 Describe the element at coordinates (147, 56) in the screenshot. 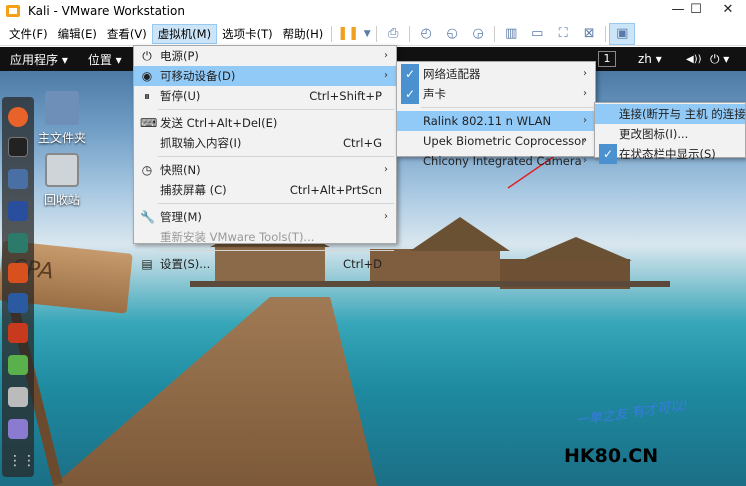

I see `power-icon: ⏻` at that location.